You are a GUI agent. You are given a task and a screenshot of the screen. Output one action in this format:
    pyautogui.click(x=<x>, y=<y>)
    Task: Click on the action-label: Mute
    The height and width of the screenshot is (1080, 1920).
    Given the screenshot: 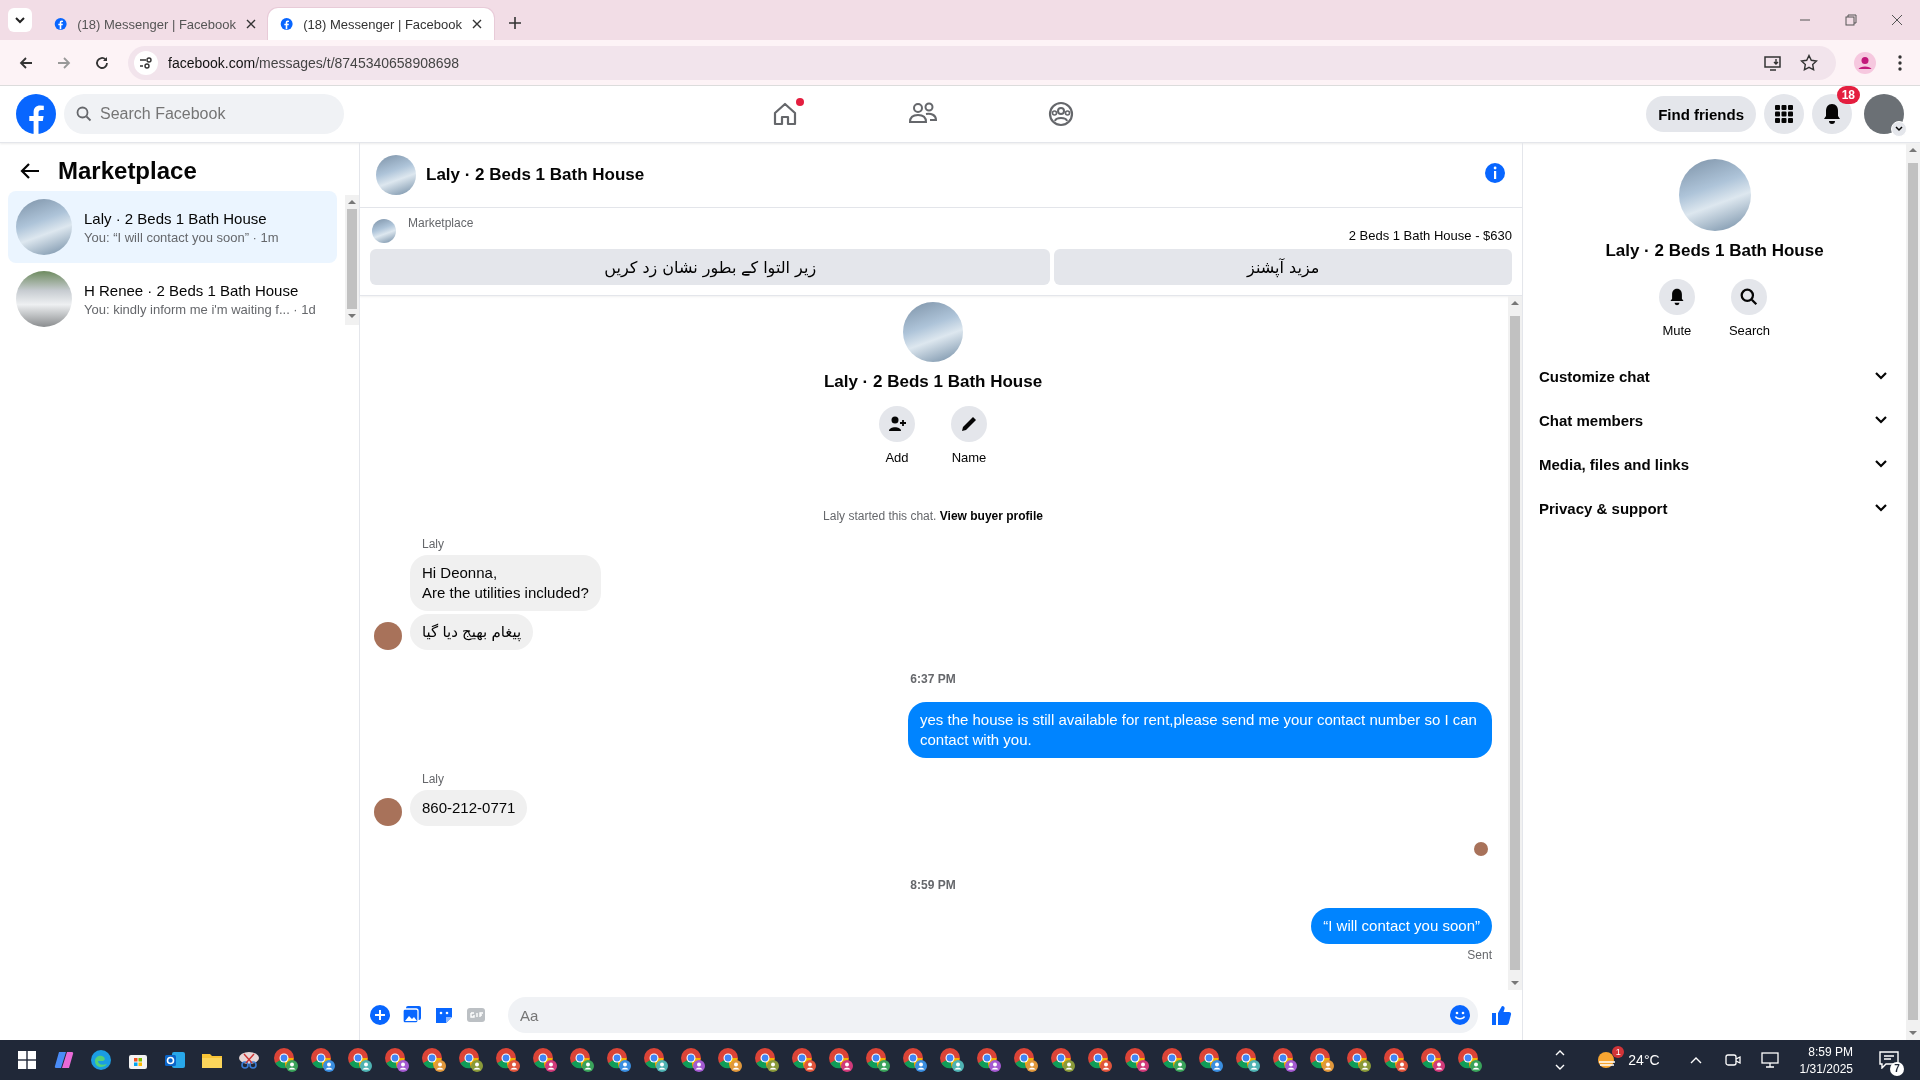 What is the action you would take?
    pyautogui.click(x=1677, y=330)
    